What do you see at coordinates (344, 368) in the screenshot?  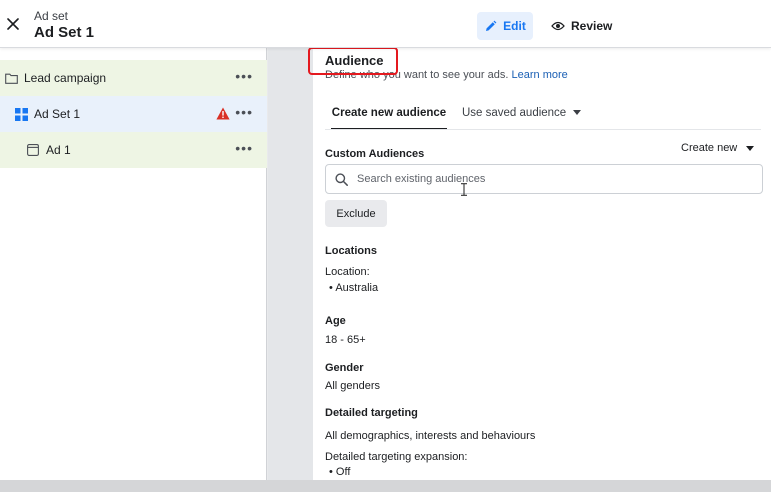 I see `gender-label: Gender` at bounding box center [344, 368].